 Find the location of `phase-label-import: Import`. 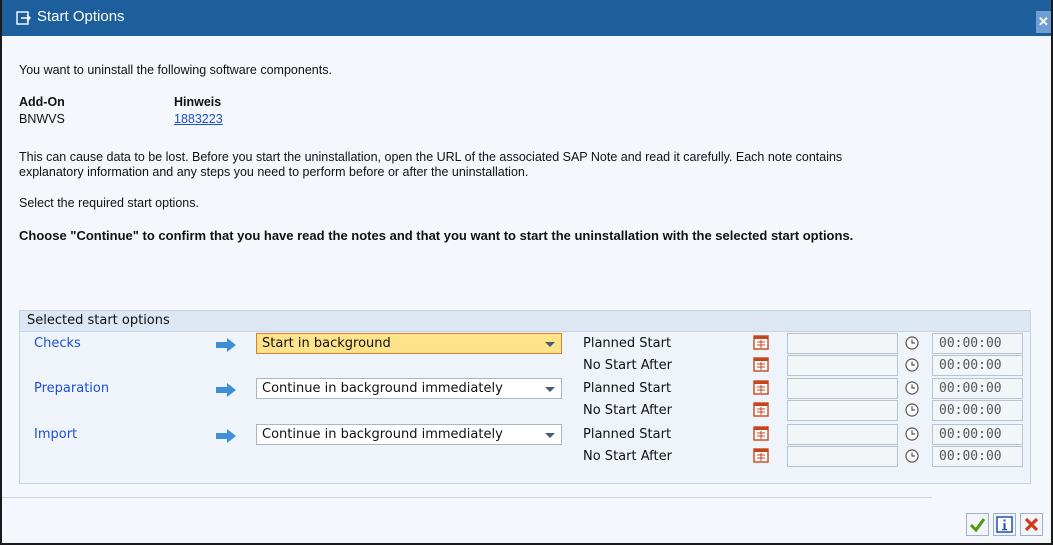

phase-label-import: Import is located at coordinates (55, 434).